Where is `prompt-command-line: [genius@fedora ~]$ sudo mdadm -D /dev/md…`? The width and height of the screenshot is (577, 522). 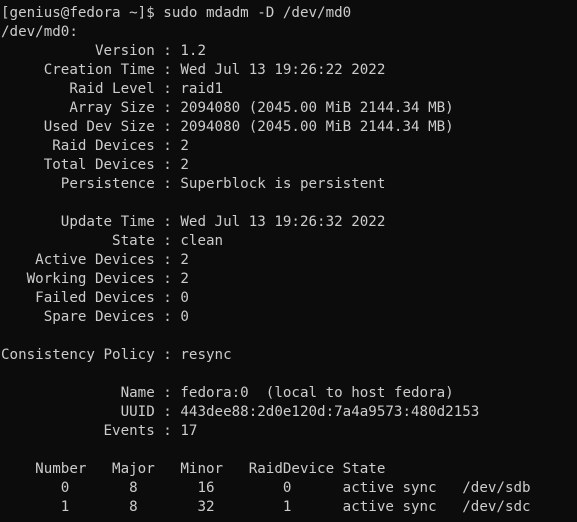 prompt-command-line: [genius@fedora ~]$ sudo mdadm -D /dev/md… is located at coordinates (176, 13).